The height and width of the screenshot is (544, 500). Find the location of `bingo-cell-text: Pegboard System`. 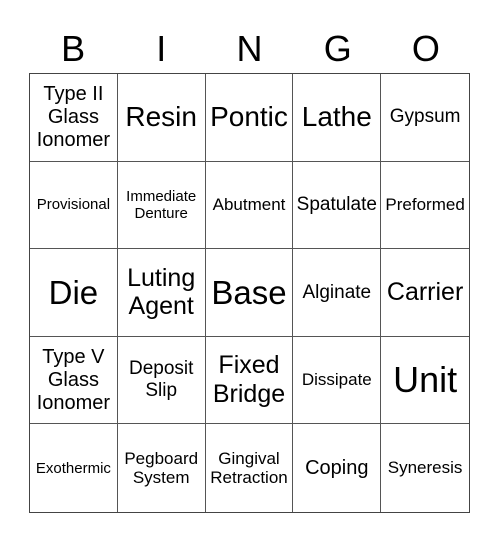

bingo-cell-text: Pegboard System is located at coordinates (161, 468).